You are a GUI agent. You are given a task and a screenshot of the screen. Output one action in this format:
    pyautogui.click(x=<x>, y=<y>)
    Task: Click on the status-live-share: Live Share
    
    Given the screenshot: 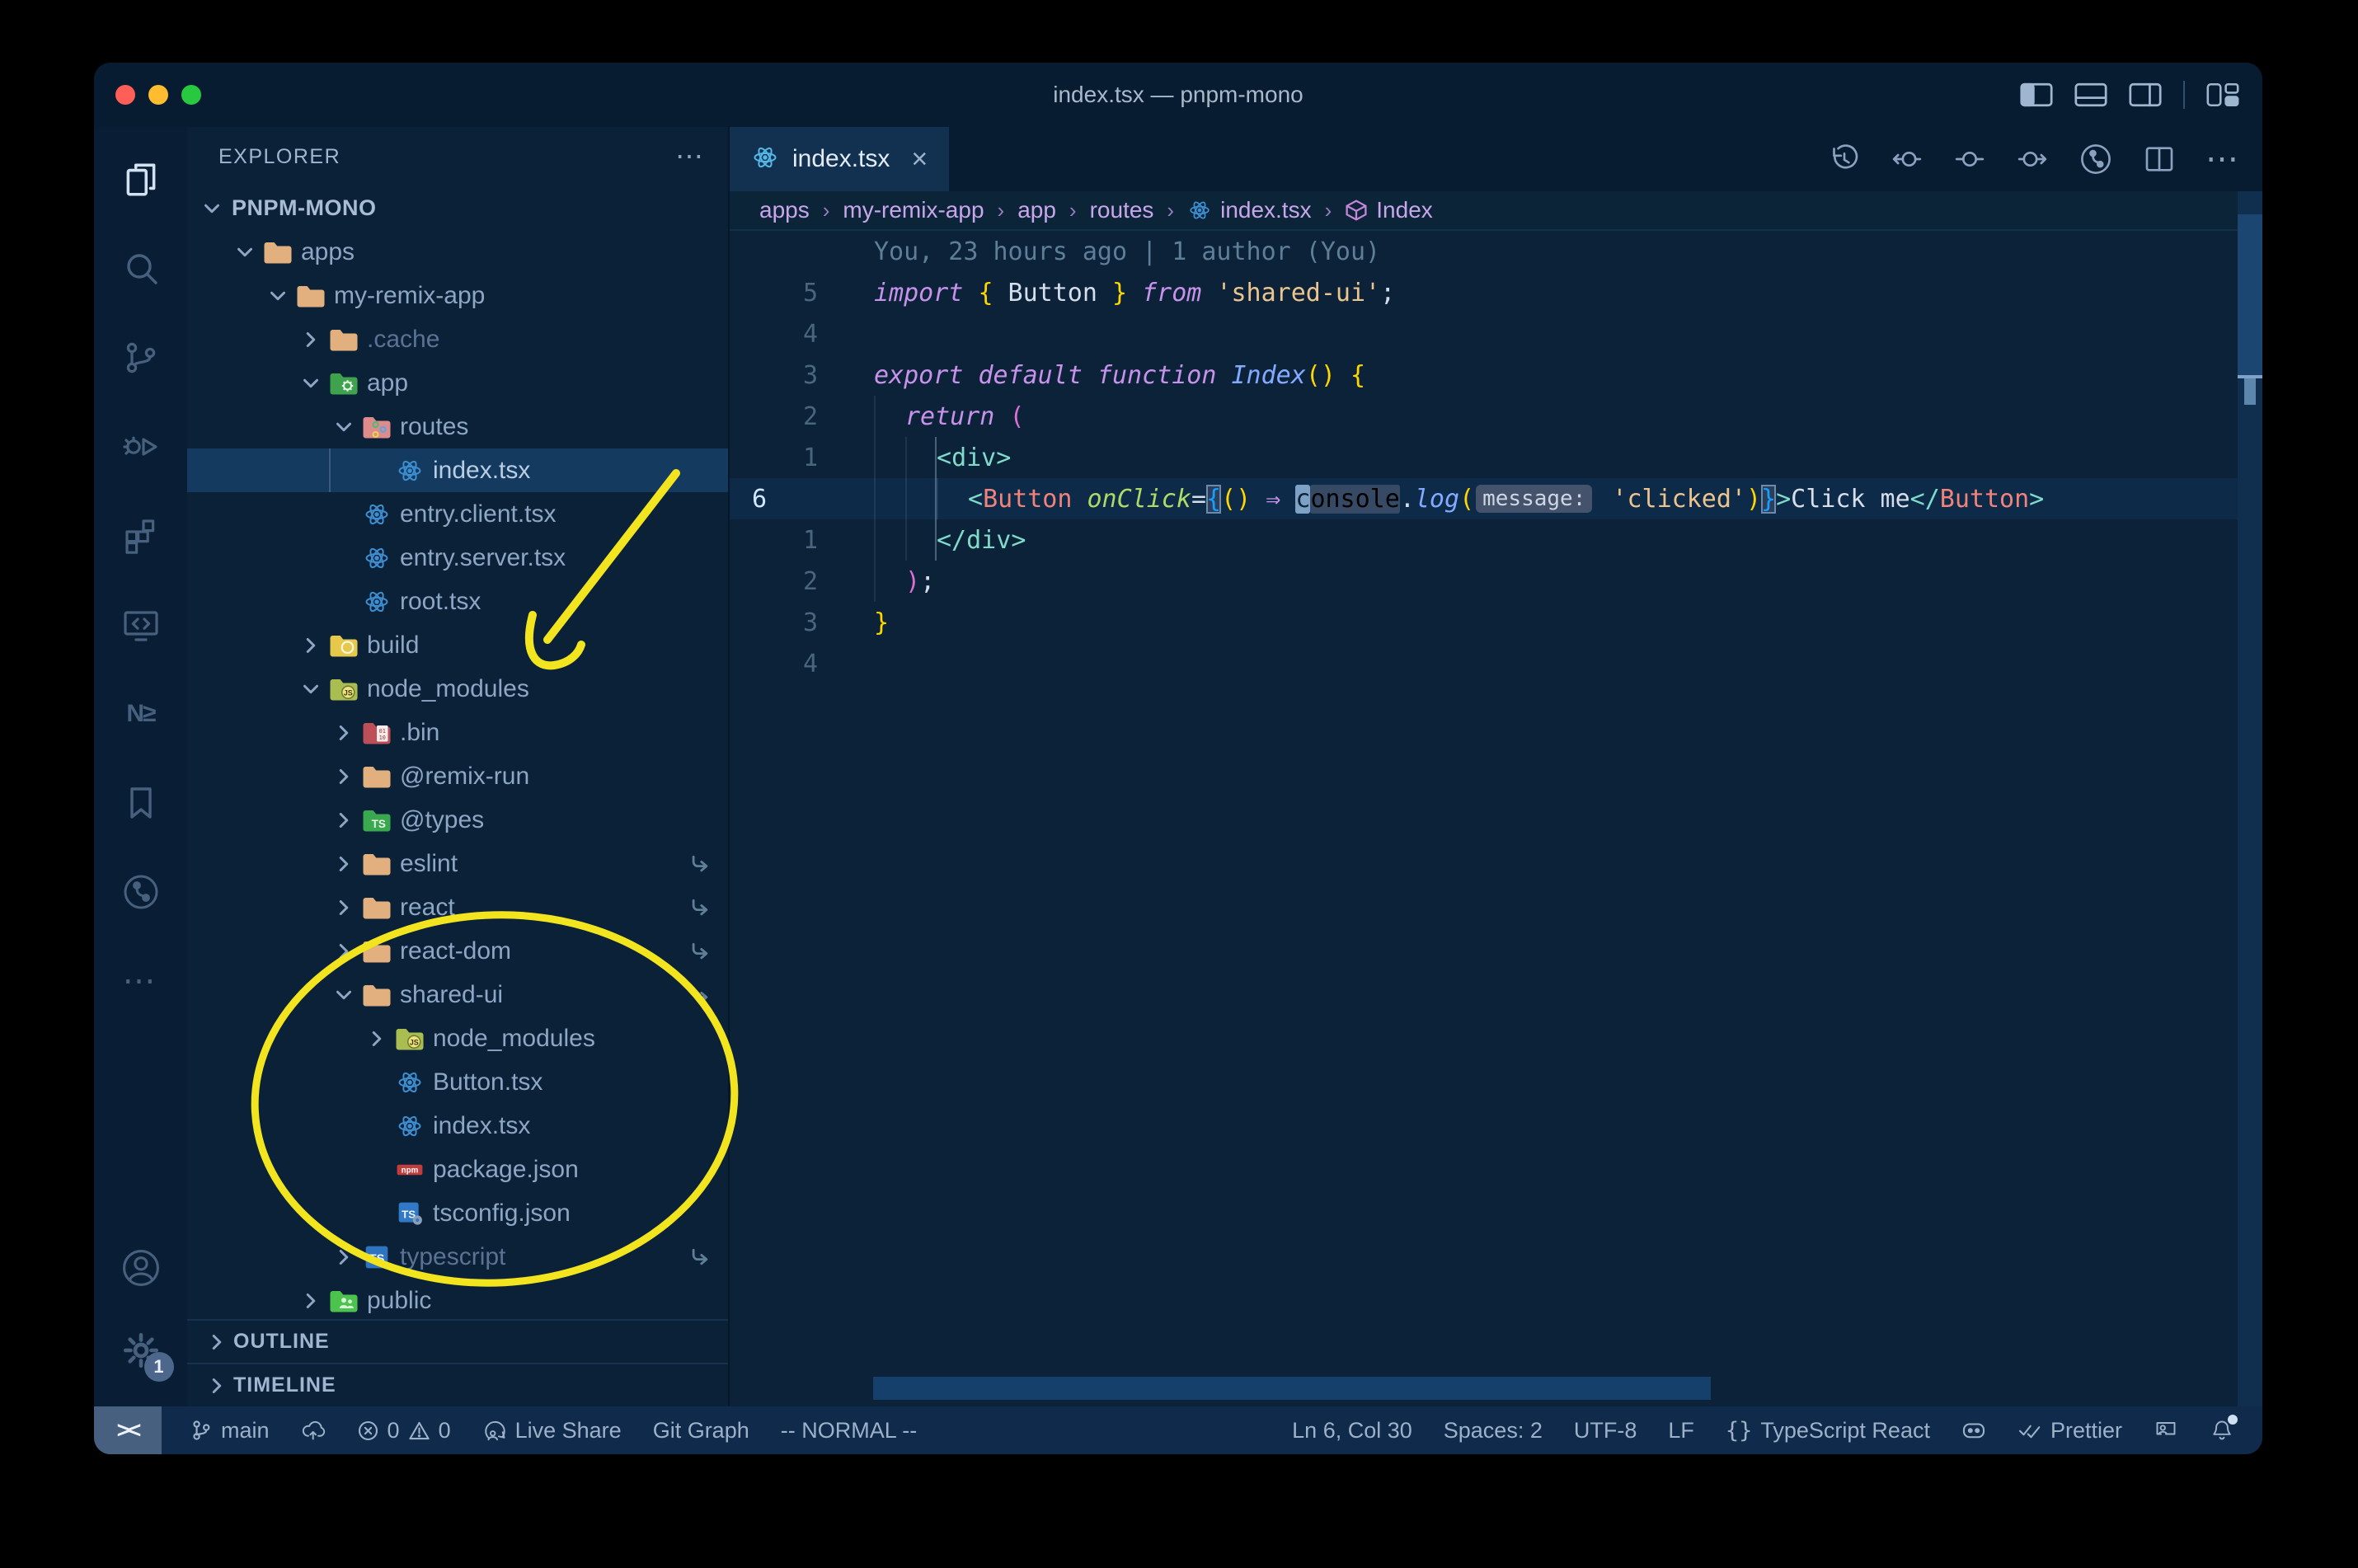 What is the action you would take?
    pyautogui.click(x=552, y=1431)
    